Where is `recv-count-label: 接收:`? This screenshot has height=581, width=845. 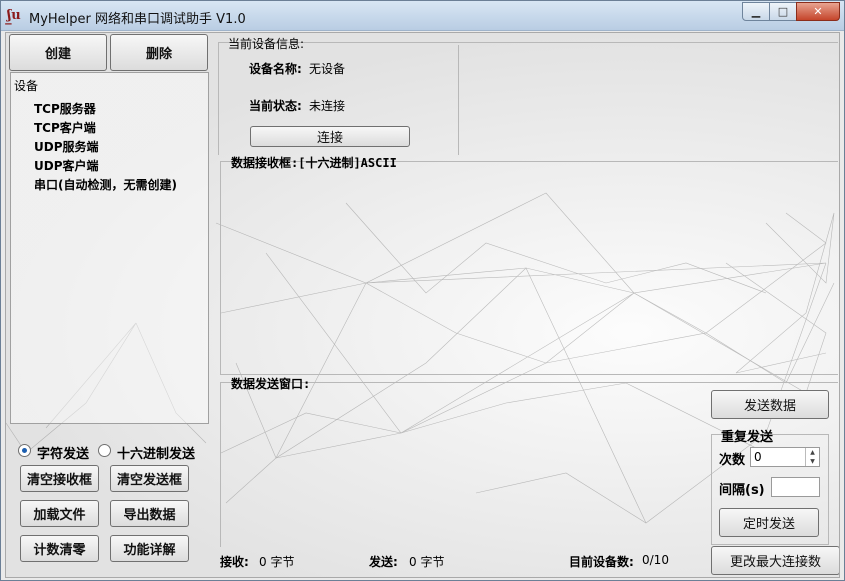
recv-count-label: 接收: is located at coordinates (234, 562).